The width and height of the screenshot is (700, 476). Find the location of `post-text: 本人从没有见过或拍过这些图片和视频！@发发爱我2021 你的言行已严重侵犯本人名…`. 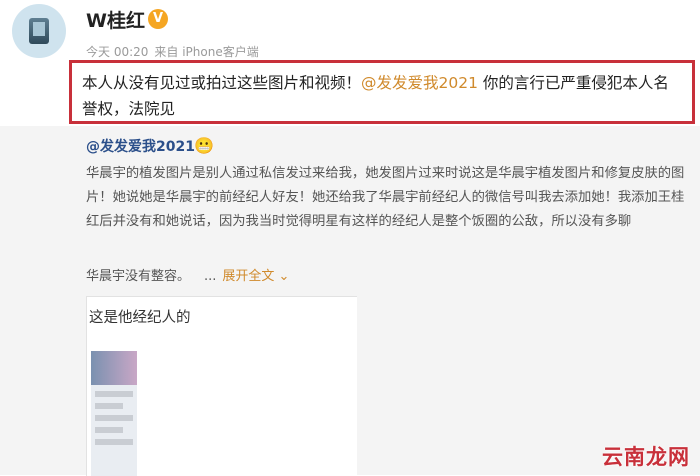

post-text: 本人从没有见过或拍过这些图片和视频！@发发爱我2021 你的言行已严重侵犯本人名… is located at coordinates (382, 96).